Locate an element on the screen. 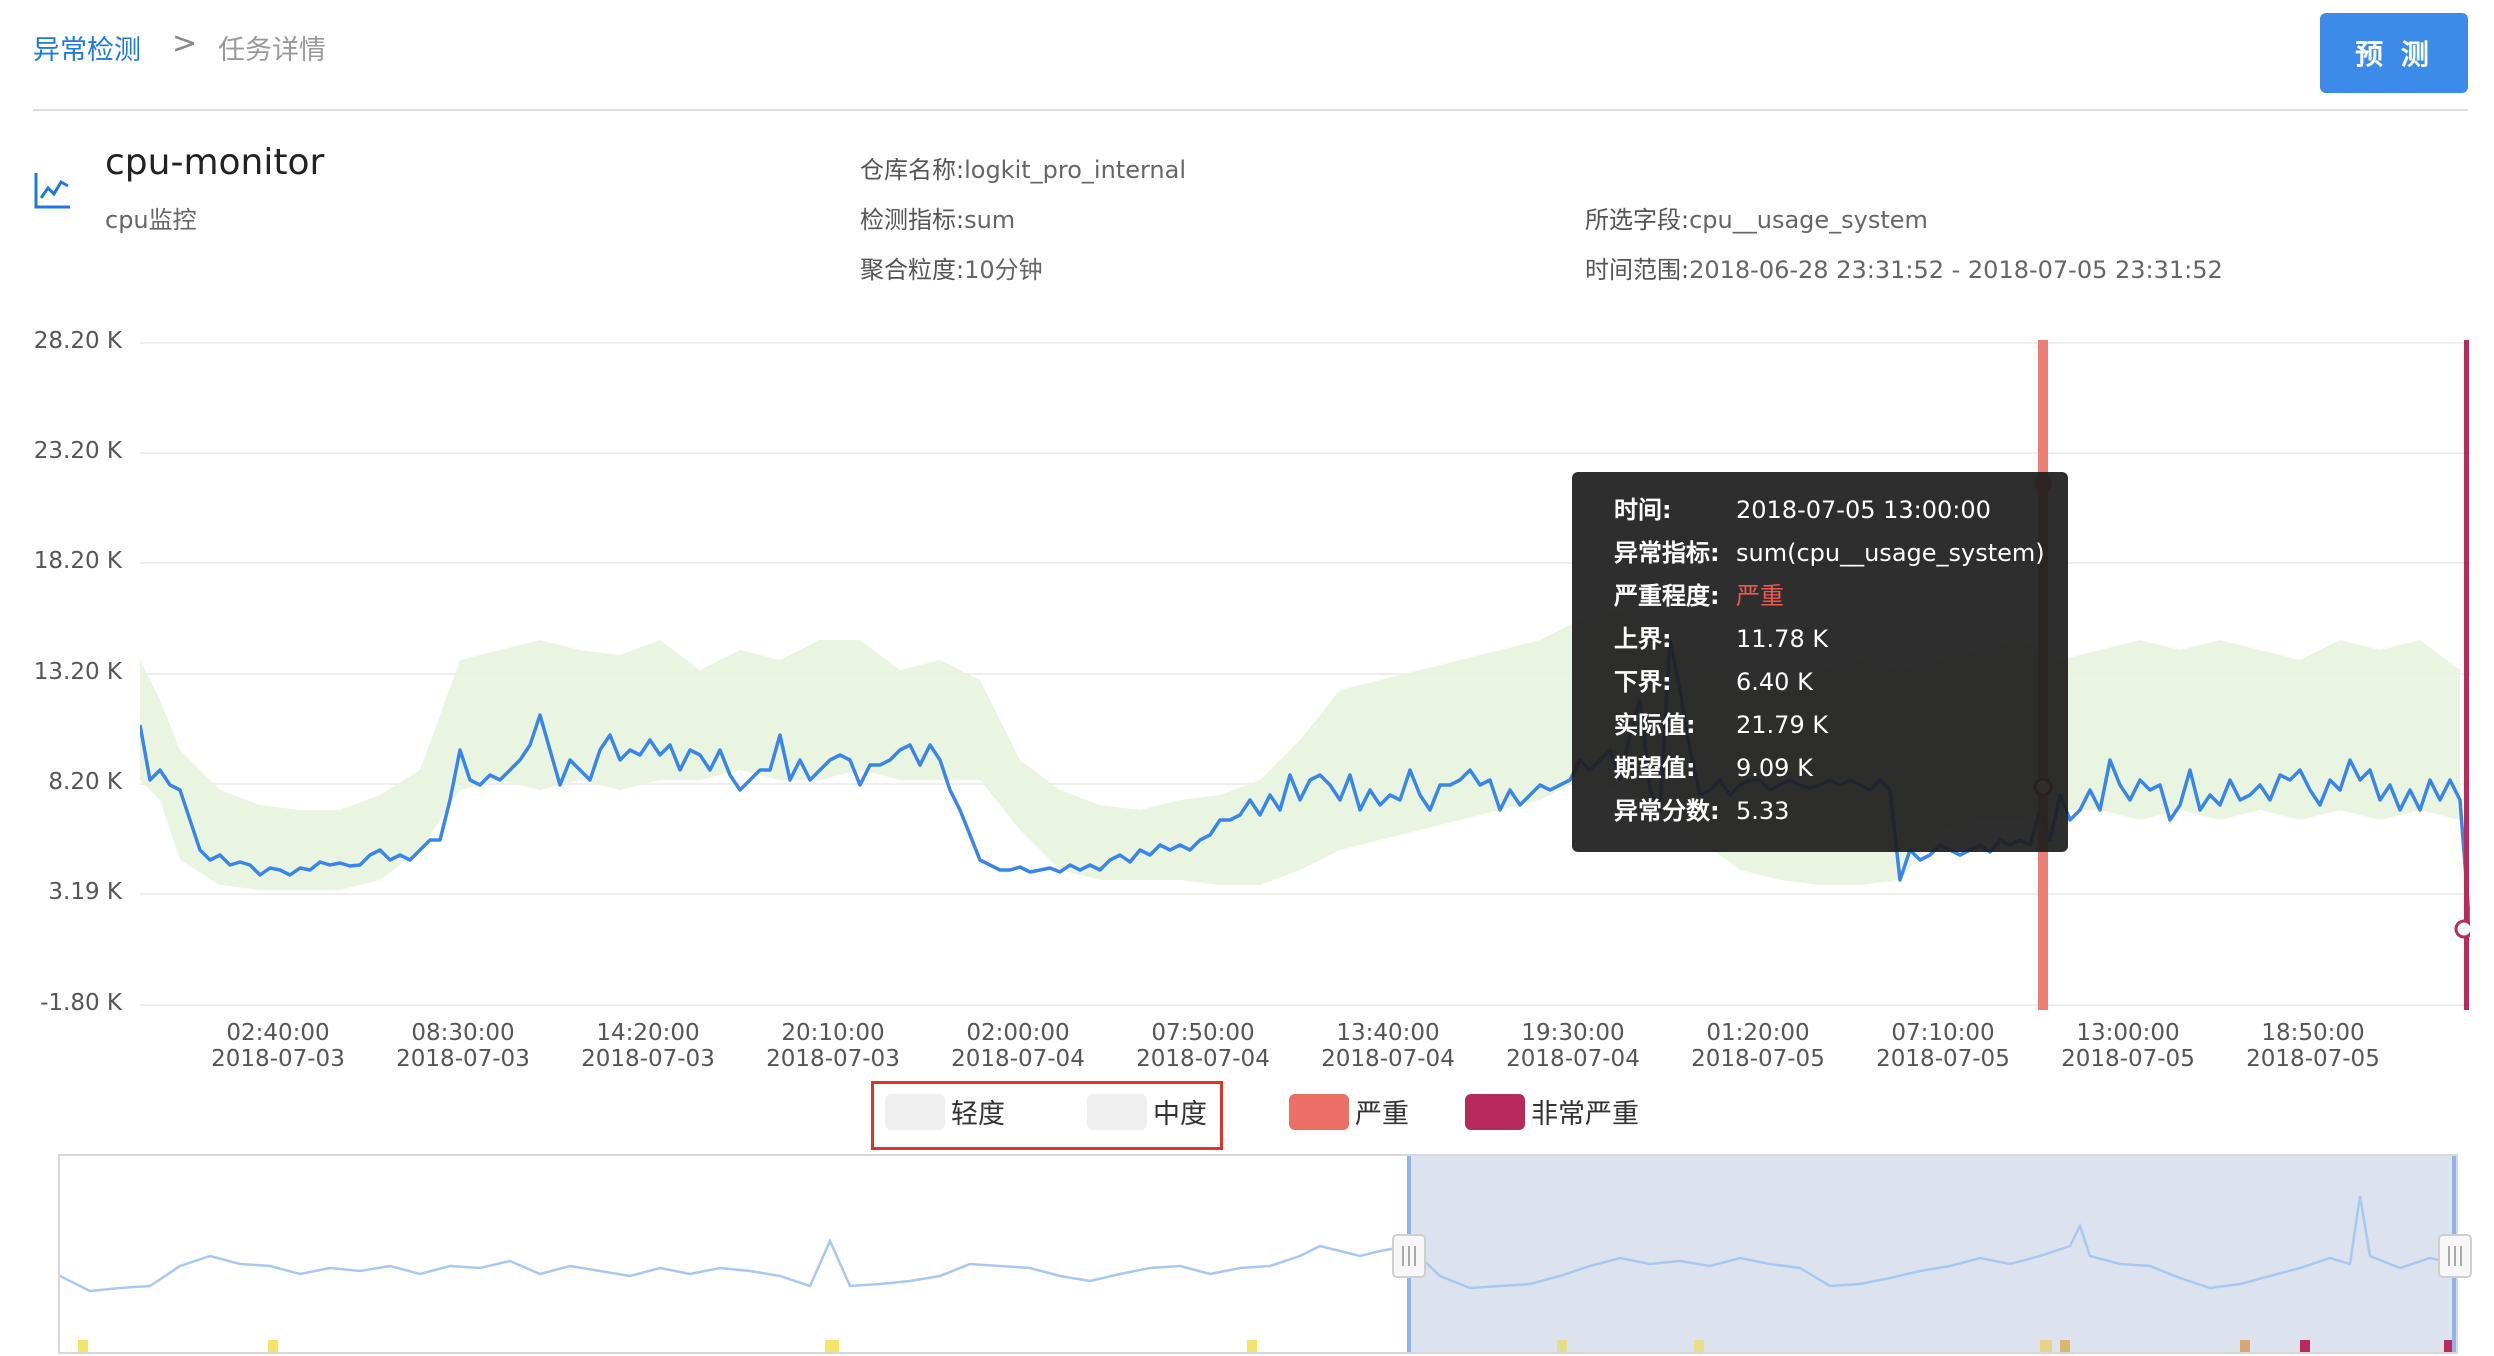  x-tick-label: 20:10:00 2018-07-03 is located at coordinates (833, 1046).